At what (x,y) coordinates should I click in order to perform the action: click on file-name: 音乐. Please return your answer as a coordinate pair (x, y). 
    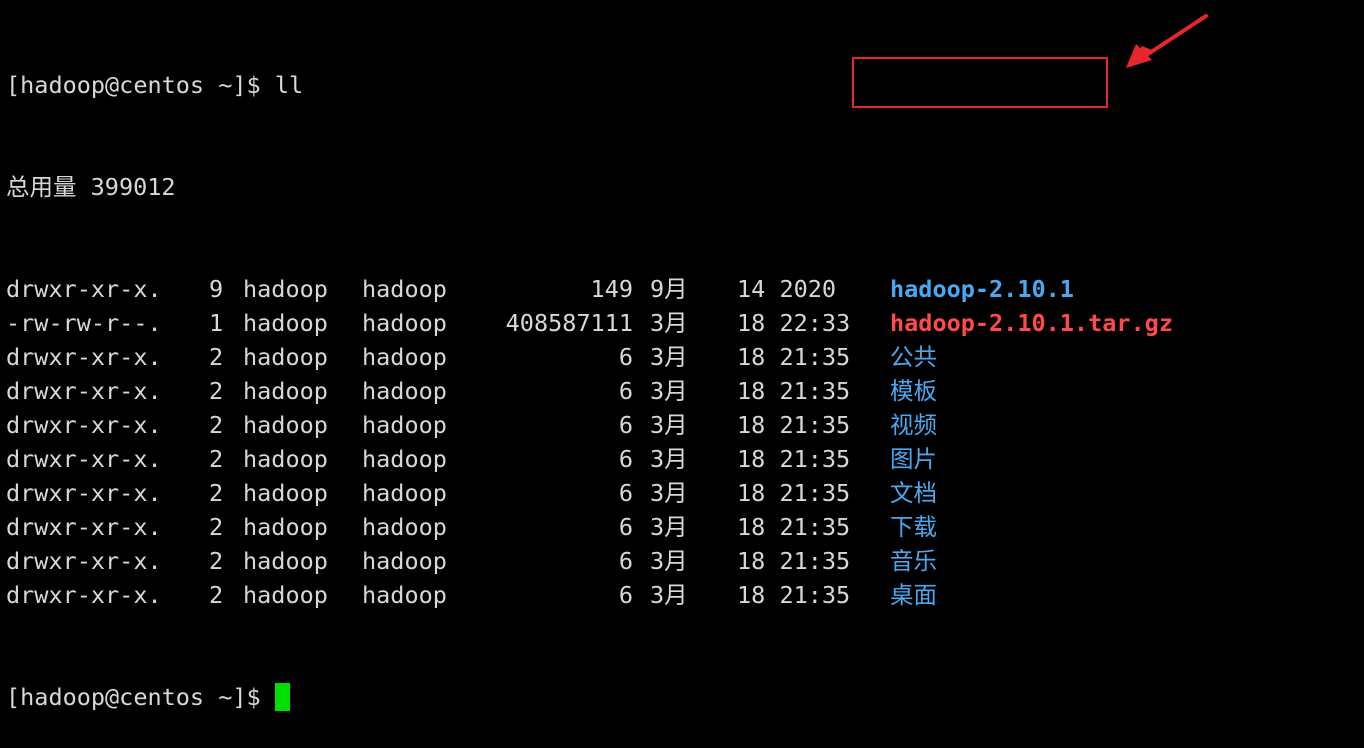
    Looking at the image, I should click on (913, 561).